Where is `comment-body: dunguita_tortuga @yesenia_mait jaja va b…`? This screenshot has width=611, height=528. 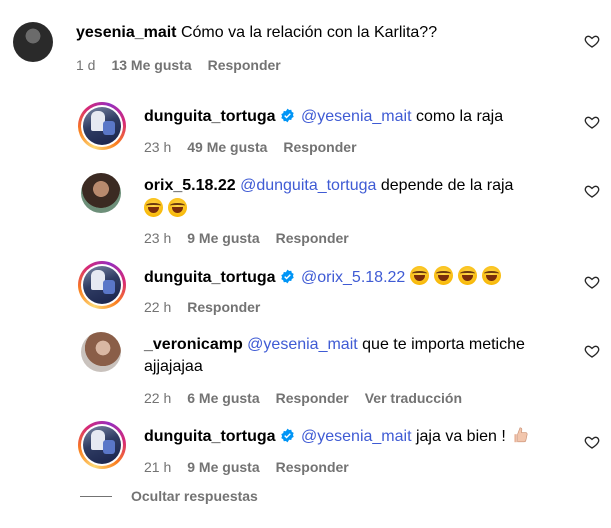 comment-body: dunguita_tortuga @yesenia_mait jaja va b… is located at coordinates (336, 437).